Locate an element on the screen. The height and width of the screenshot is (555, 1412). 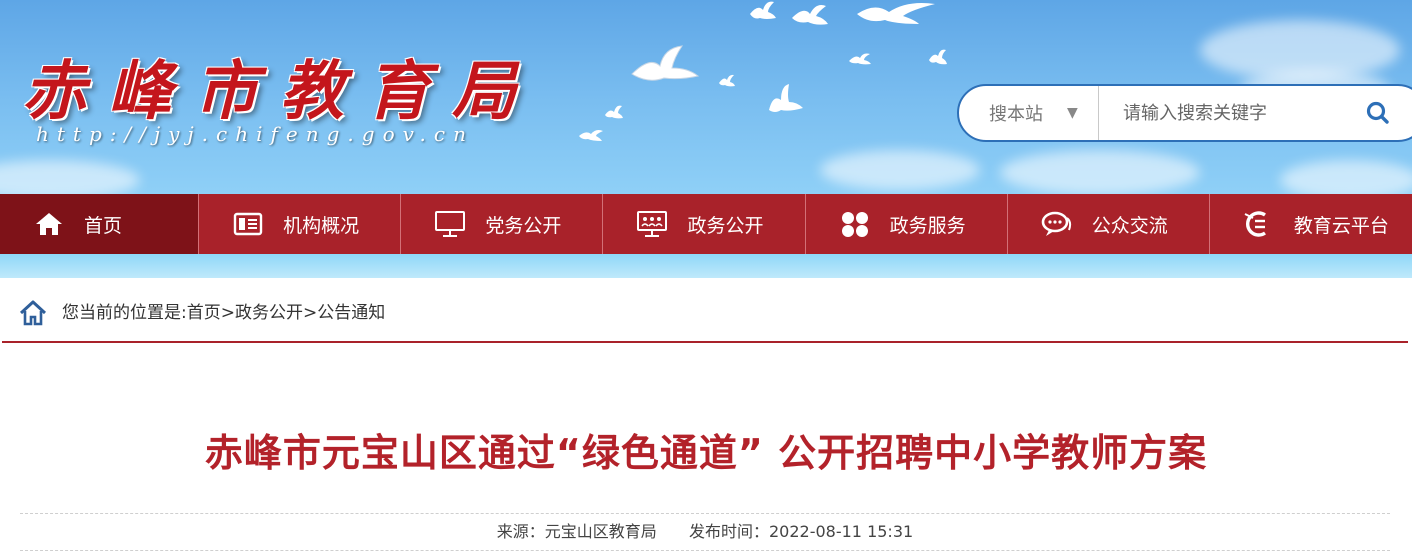
site-title: 赤峰市教育局 is located at coordinates (280, 91).